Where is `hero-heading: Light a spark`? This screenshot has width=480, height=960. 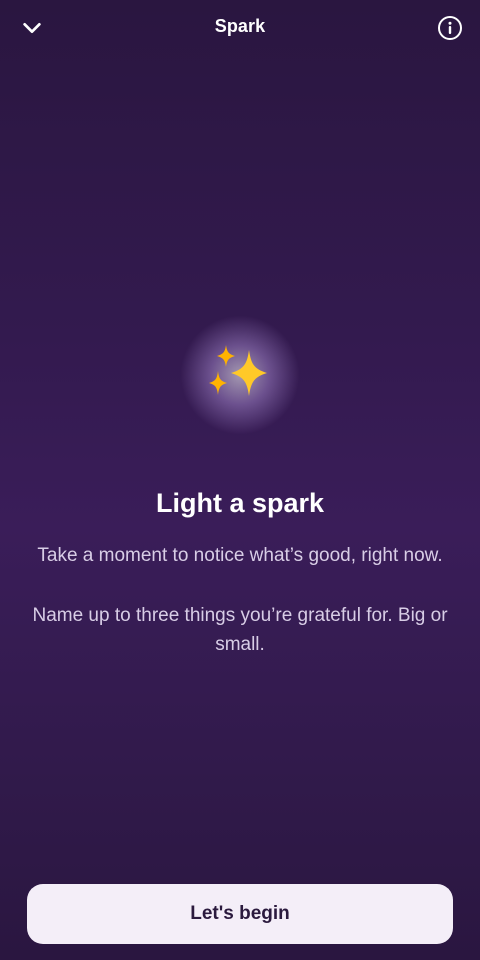
hero-heading: Light a spark is located at coordinates (240, 503).